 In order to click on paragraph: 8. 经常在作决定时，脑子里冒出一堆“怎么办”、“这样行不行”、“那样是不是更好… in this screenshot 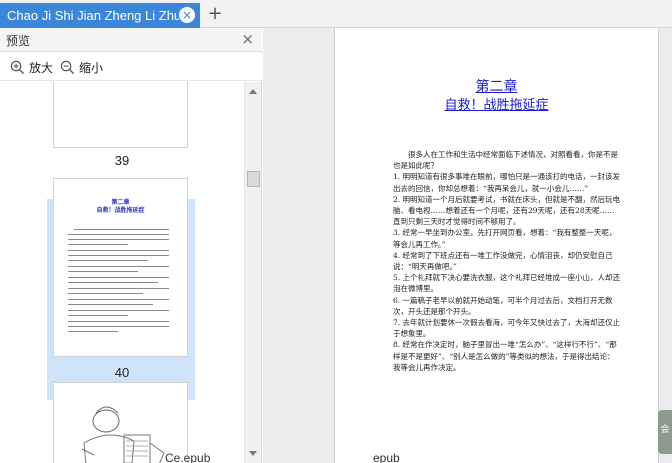, I will do `click(505, 356)`.